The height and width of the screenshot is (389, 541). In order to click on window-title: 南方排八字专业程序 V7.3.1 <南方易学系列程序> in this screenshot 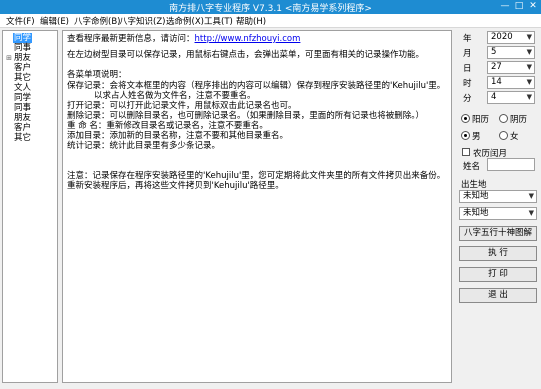, I will do `click(270, 9)`.